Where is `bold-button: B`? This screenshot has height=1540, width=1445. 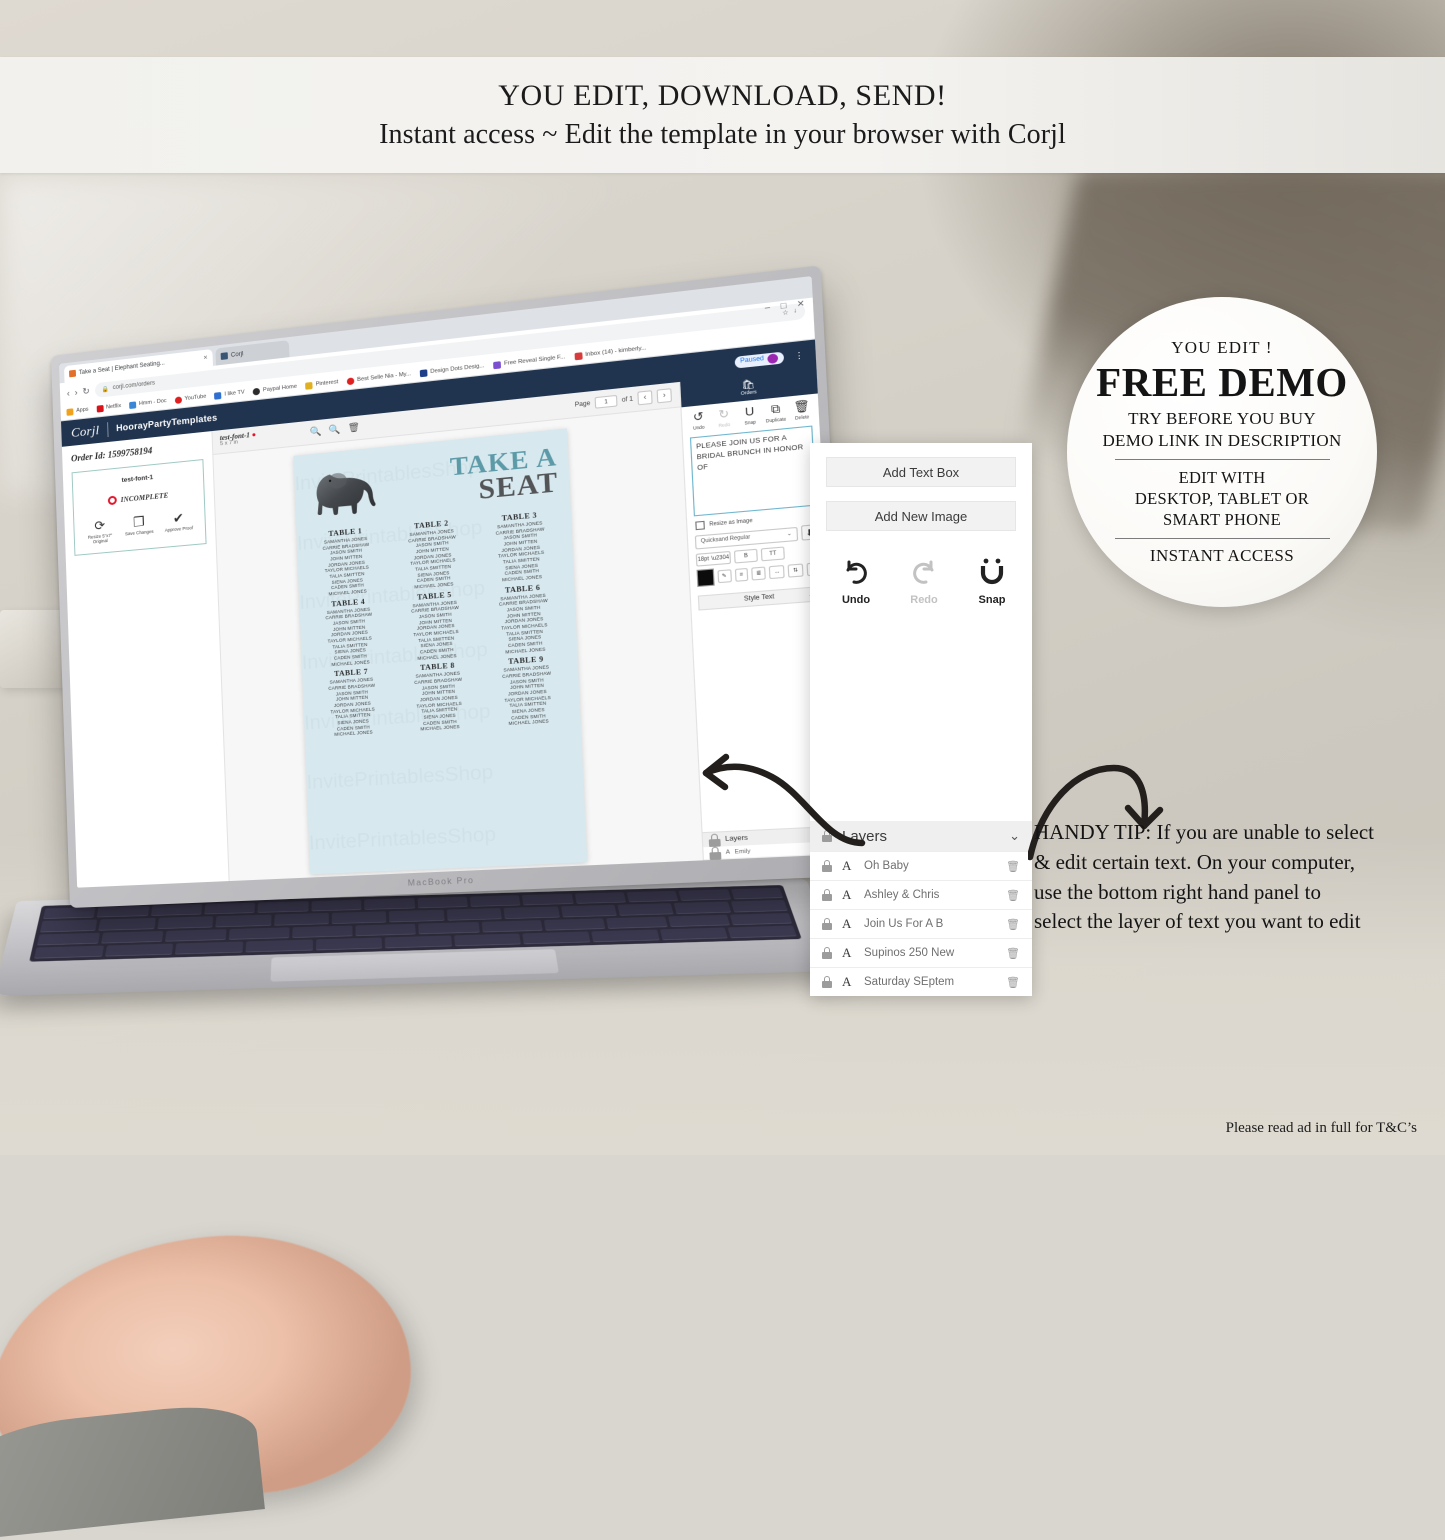 bold-button: B is located at coordinates (745, 556).